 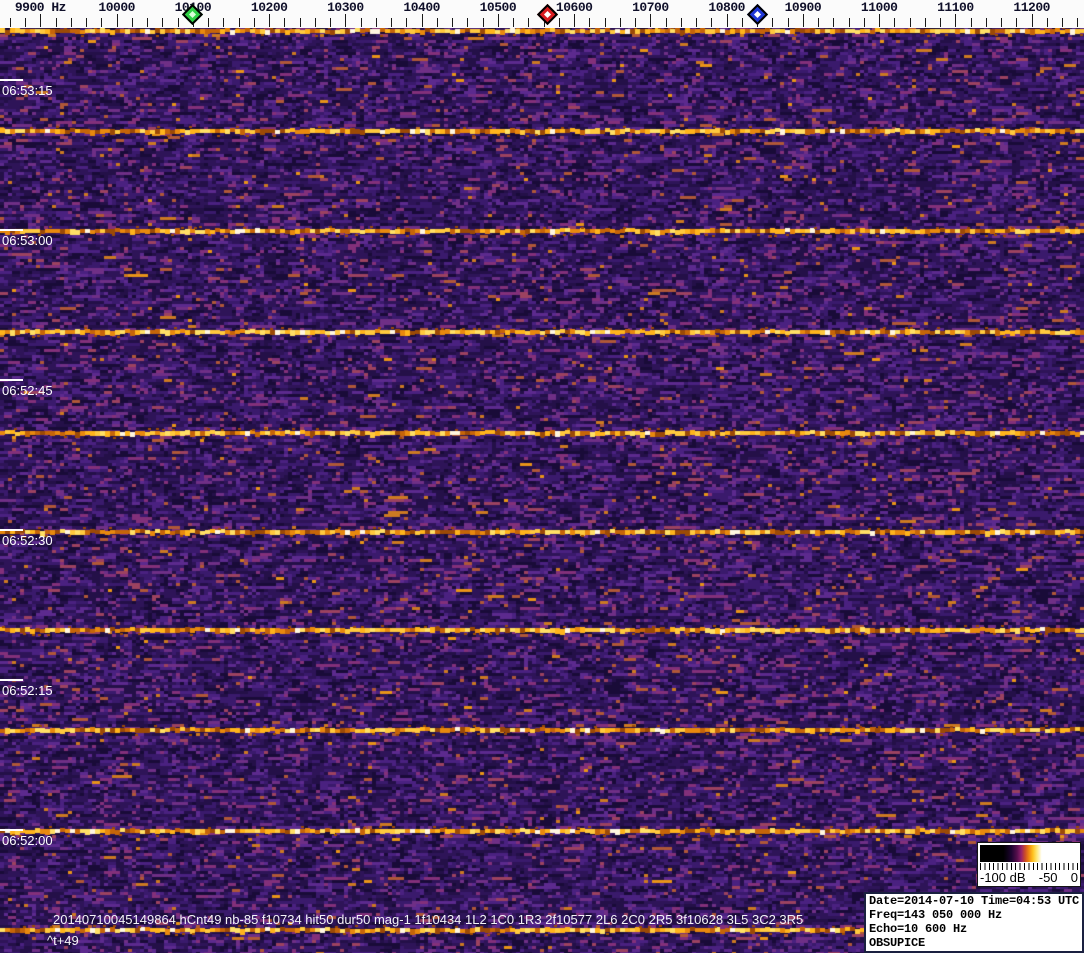 I want to click on info-date-time: Date=2014-07-10 Time=04:53 UTC, so click(x=974, y=901).